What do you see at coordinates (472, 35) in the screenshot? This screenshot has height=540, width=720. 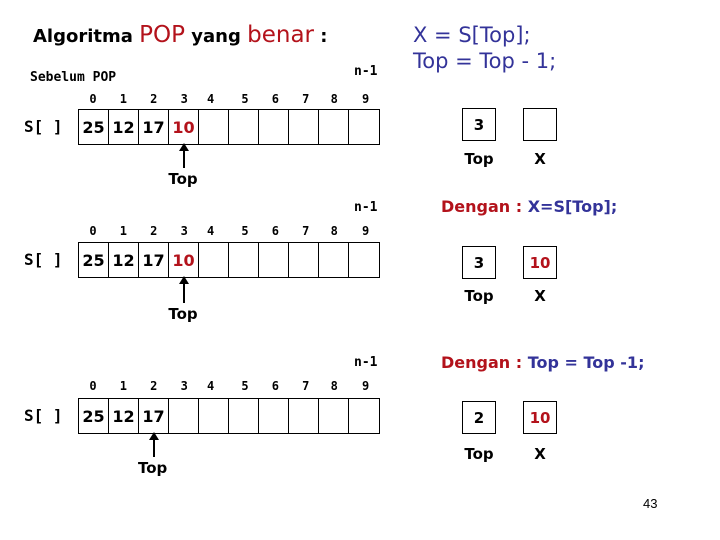 I see `code-line-1: X = S[Top];` at bounding box center [472, 35].